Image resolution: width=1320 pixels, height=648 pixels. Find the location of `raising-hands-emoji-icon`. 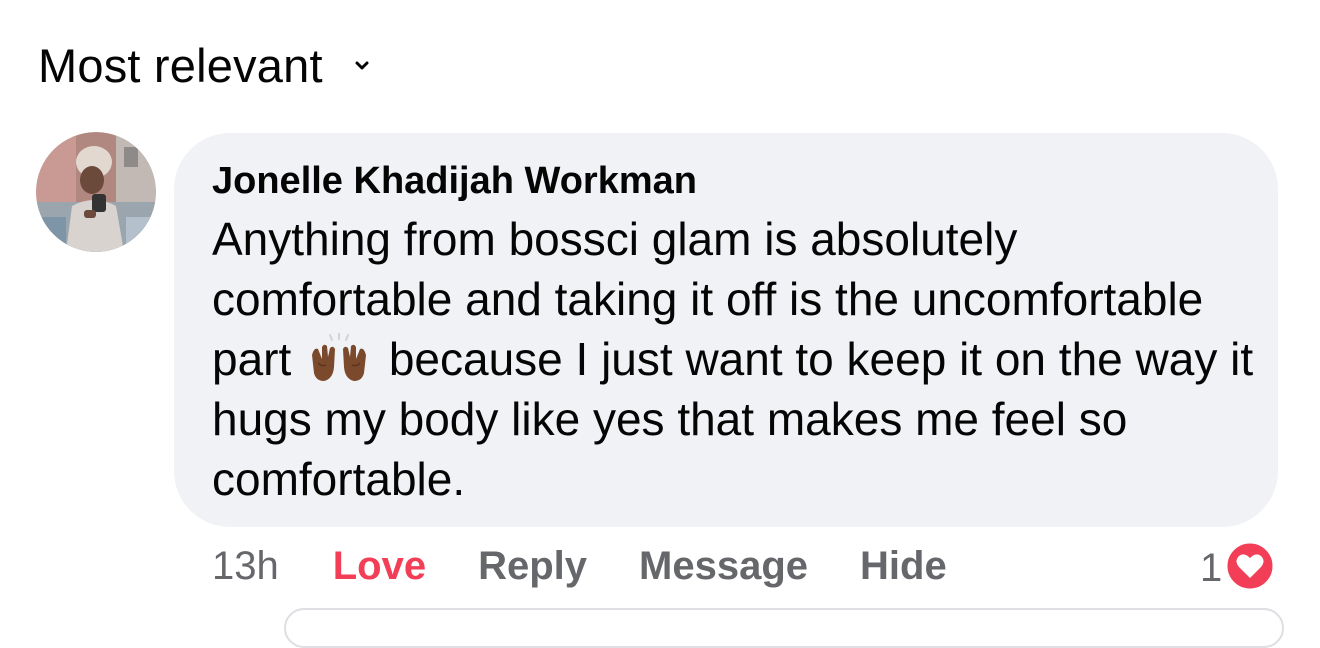

raising-hands-emoji-icon is located at coordinates (339, 357).